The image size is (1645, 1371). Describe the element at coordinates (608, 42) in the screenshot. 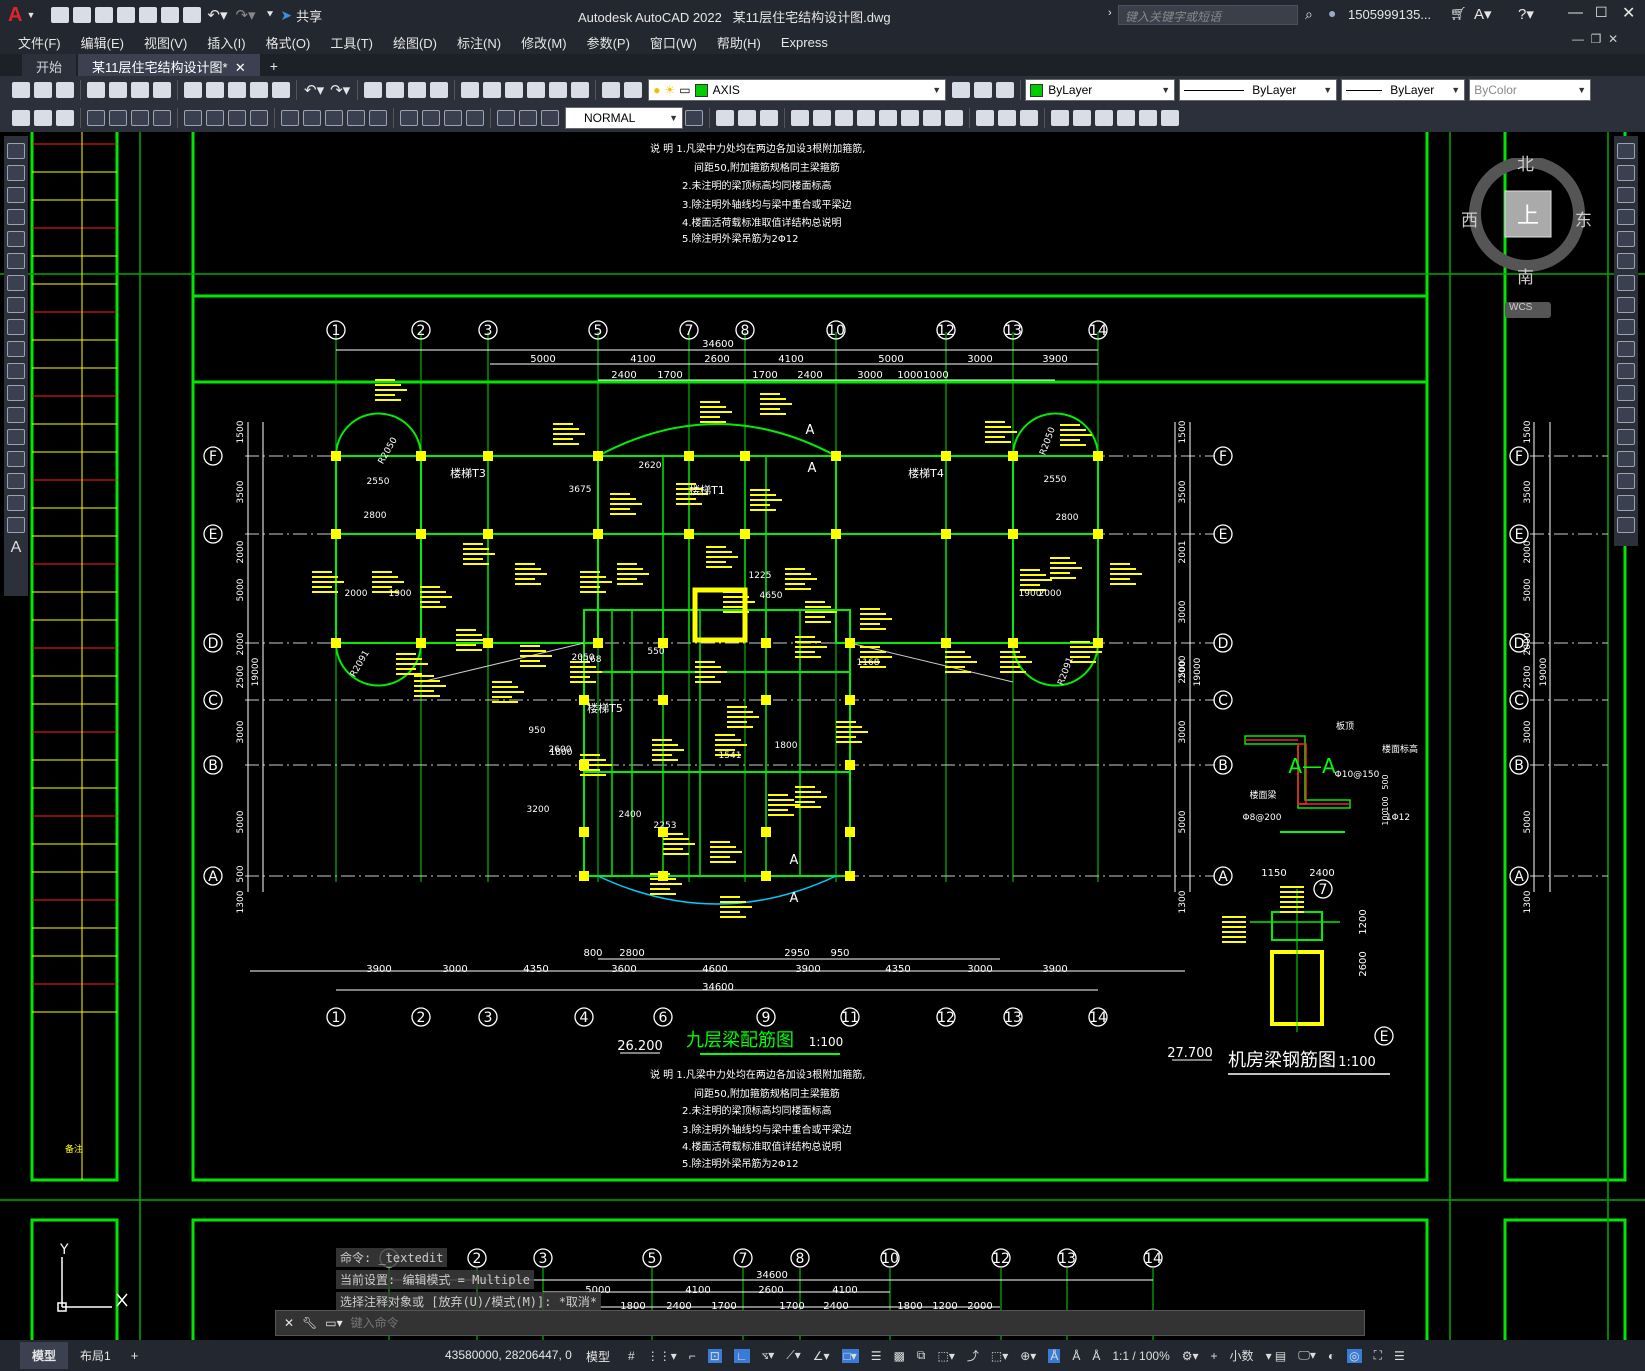

I see `menu-item-9: 参数(P)` at that location.